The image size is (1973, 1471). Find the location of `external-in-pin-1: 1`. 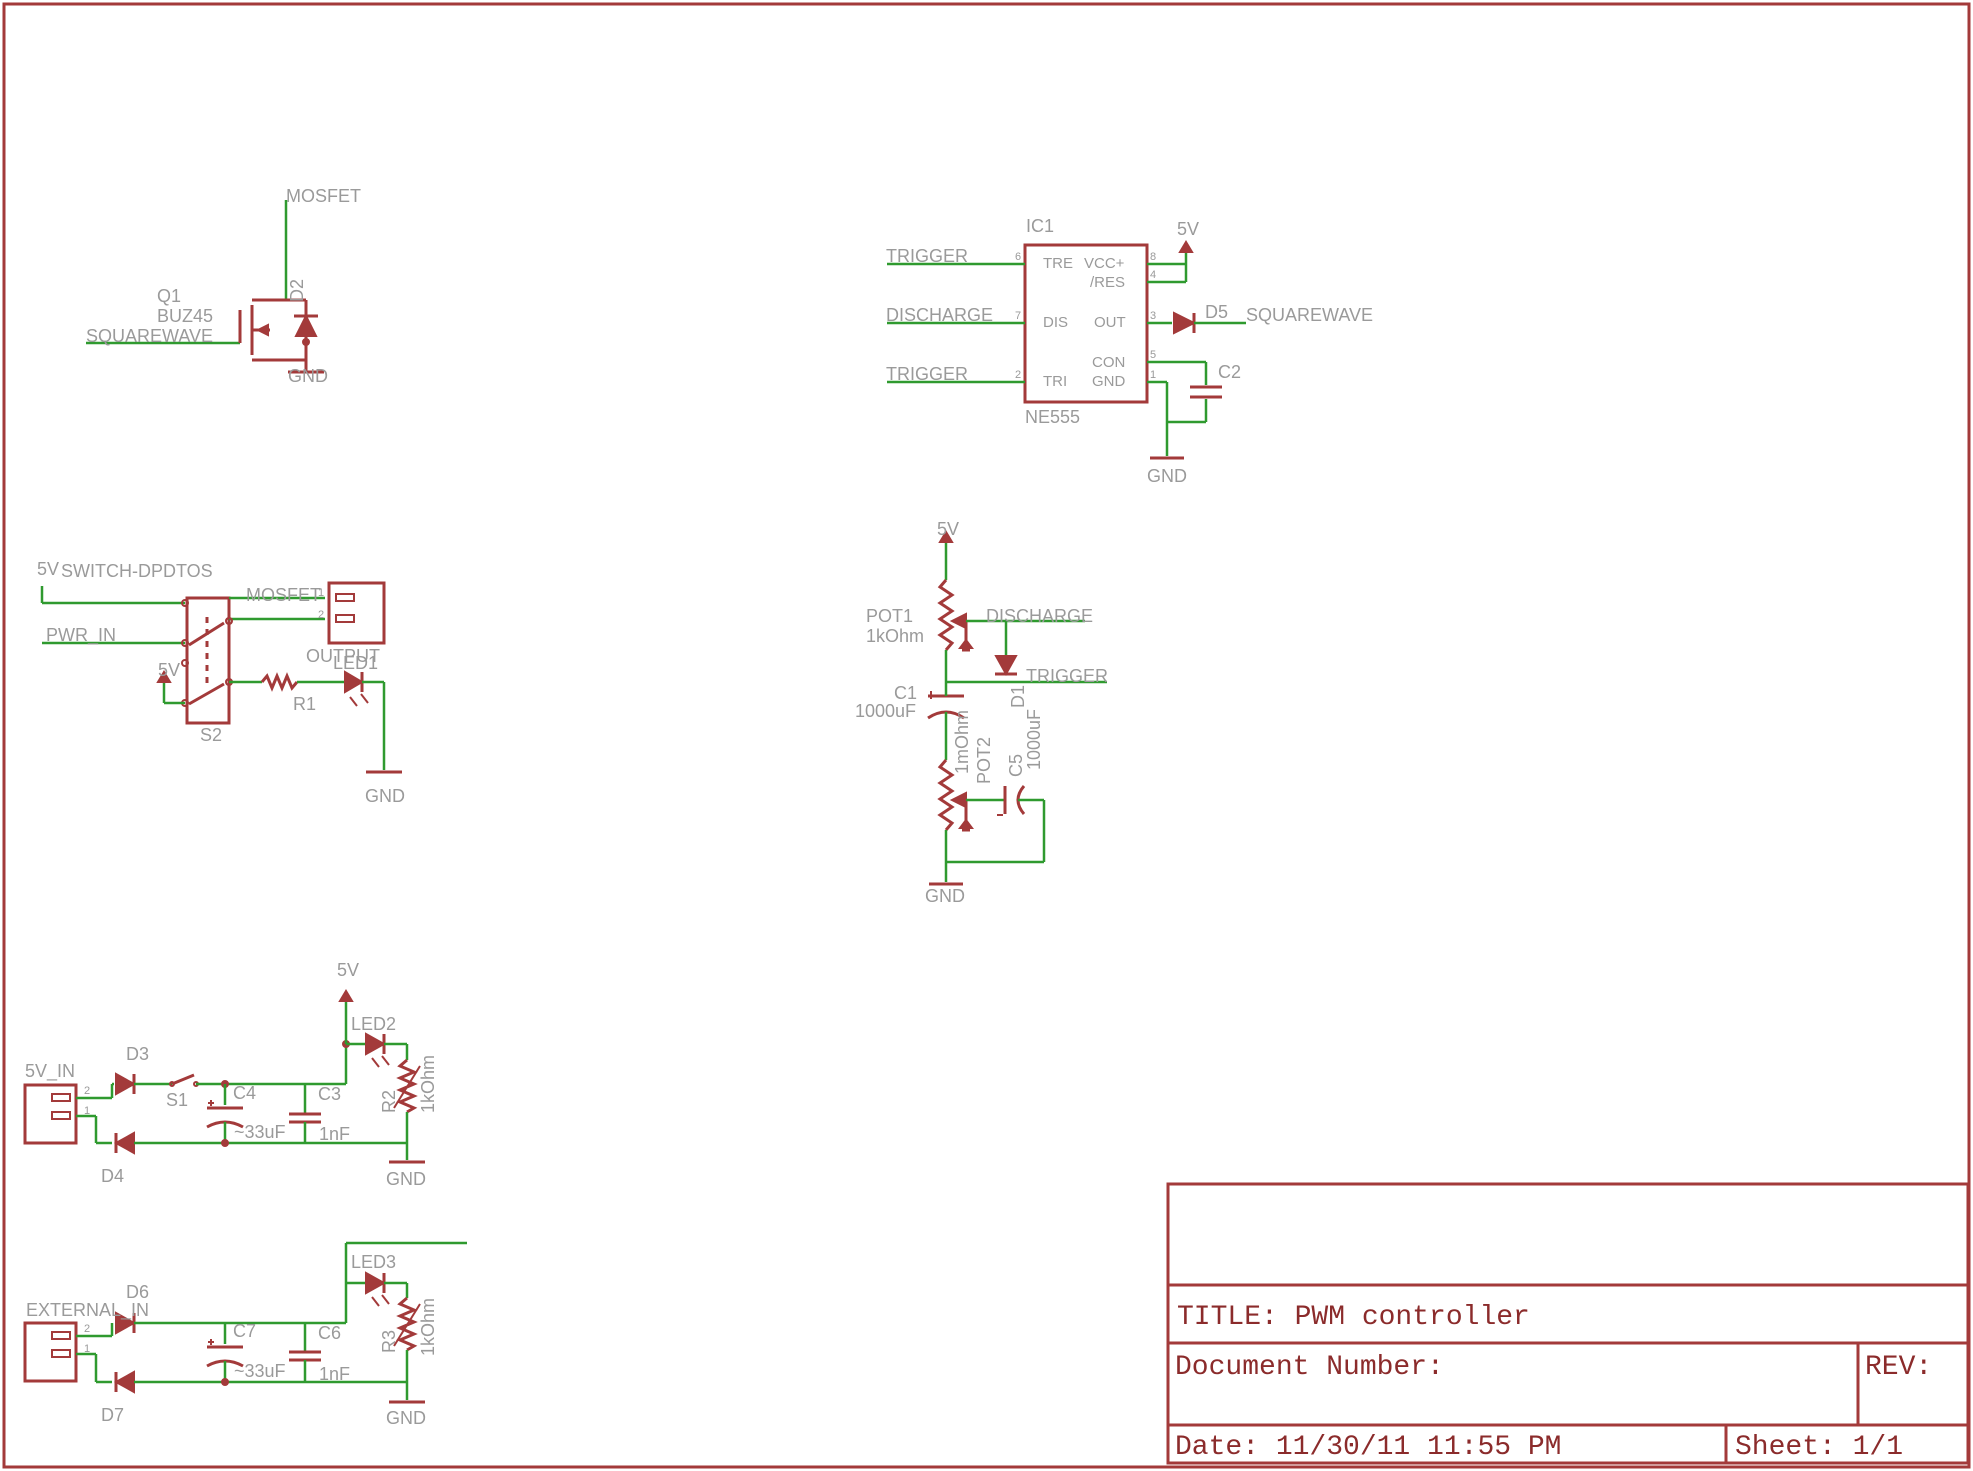

external-in-pin-1: 1 is located at coordinates (87, 1349).